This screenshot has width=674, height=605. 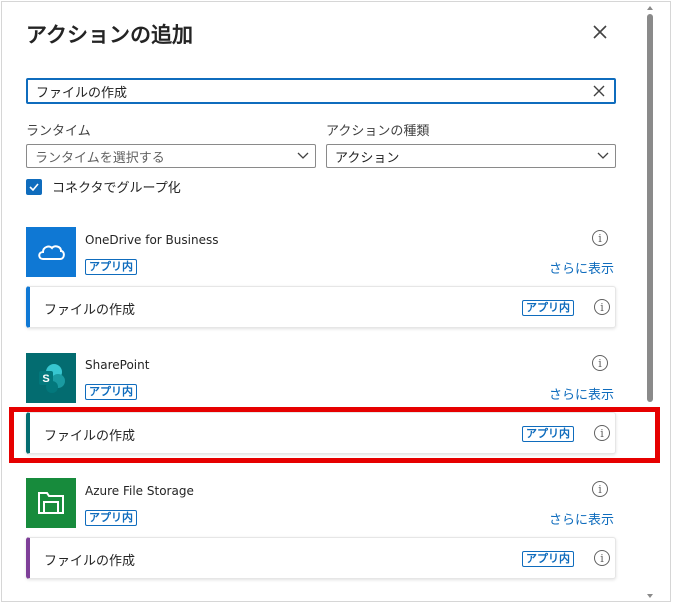 I want to click on runtime-dropdown: ランタイムを選択する, so click(x=171, y=156).